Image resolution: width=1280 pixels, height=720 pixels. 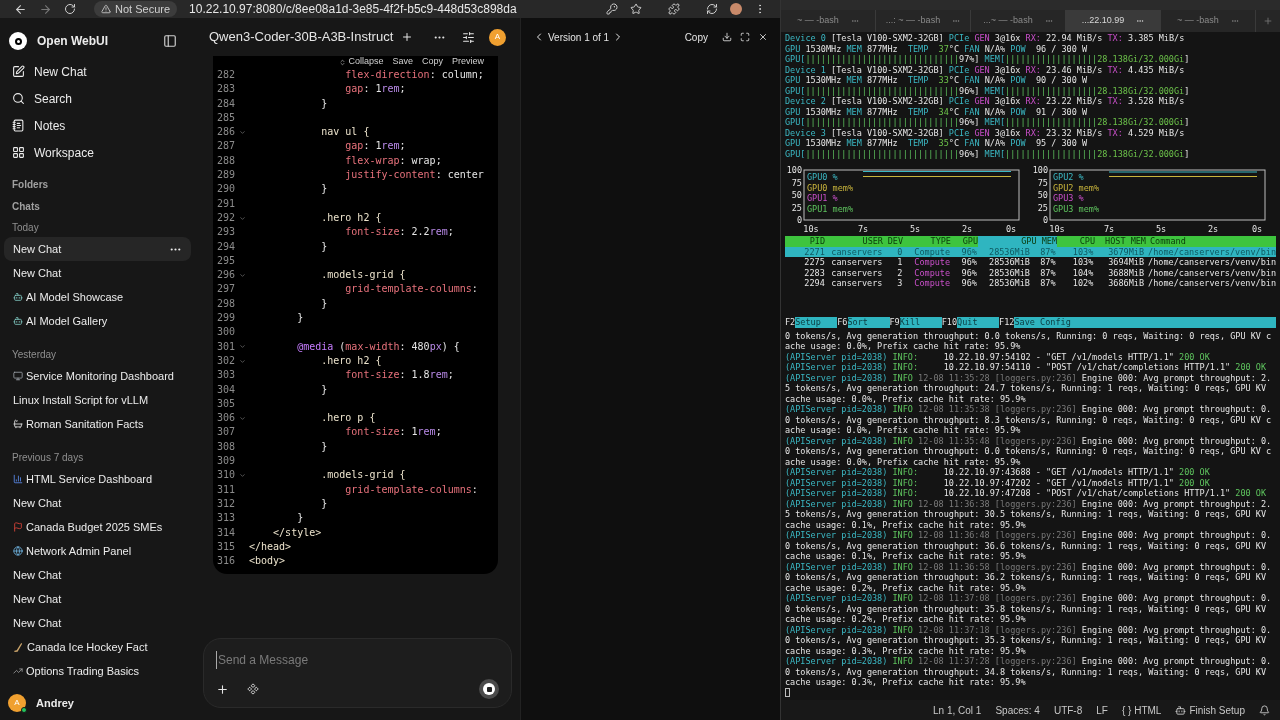 I want to click on chat-item: Canada Budget 2025 SMEs, so click(x=97, y=527).